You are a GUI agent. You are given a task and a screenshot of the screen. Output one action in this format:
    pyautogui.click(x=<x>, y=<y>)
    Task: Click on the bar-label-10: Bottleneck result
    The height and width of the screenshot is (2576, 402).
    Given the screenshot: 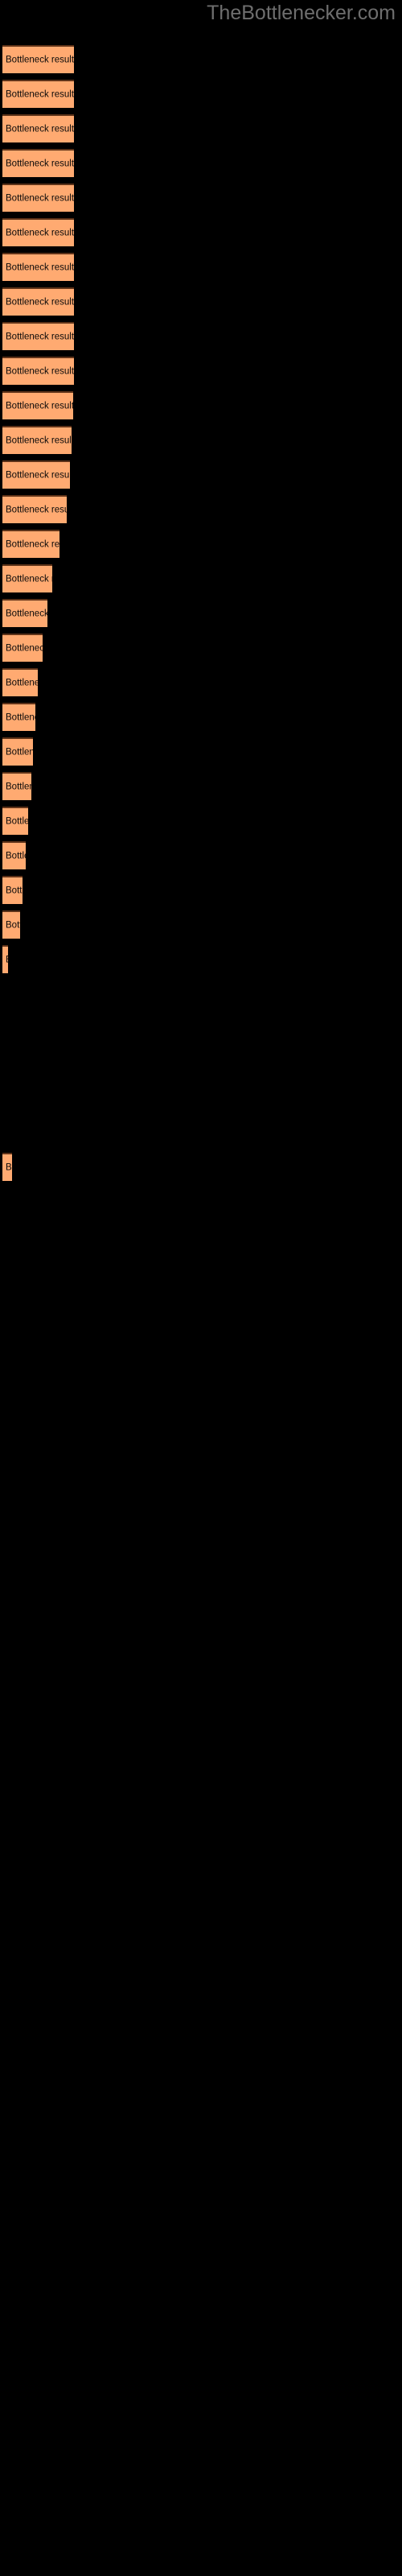 What is the action you would take?
    pyautogui.click(x=39, y=406)
    